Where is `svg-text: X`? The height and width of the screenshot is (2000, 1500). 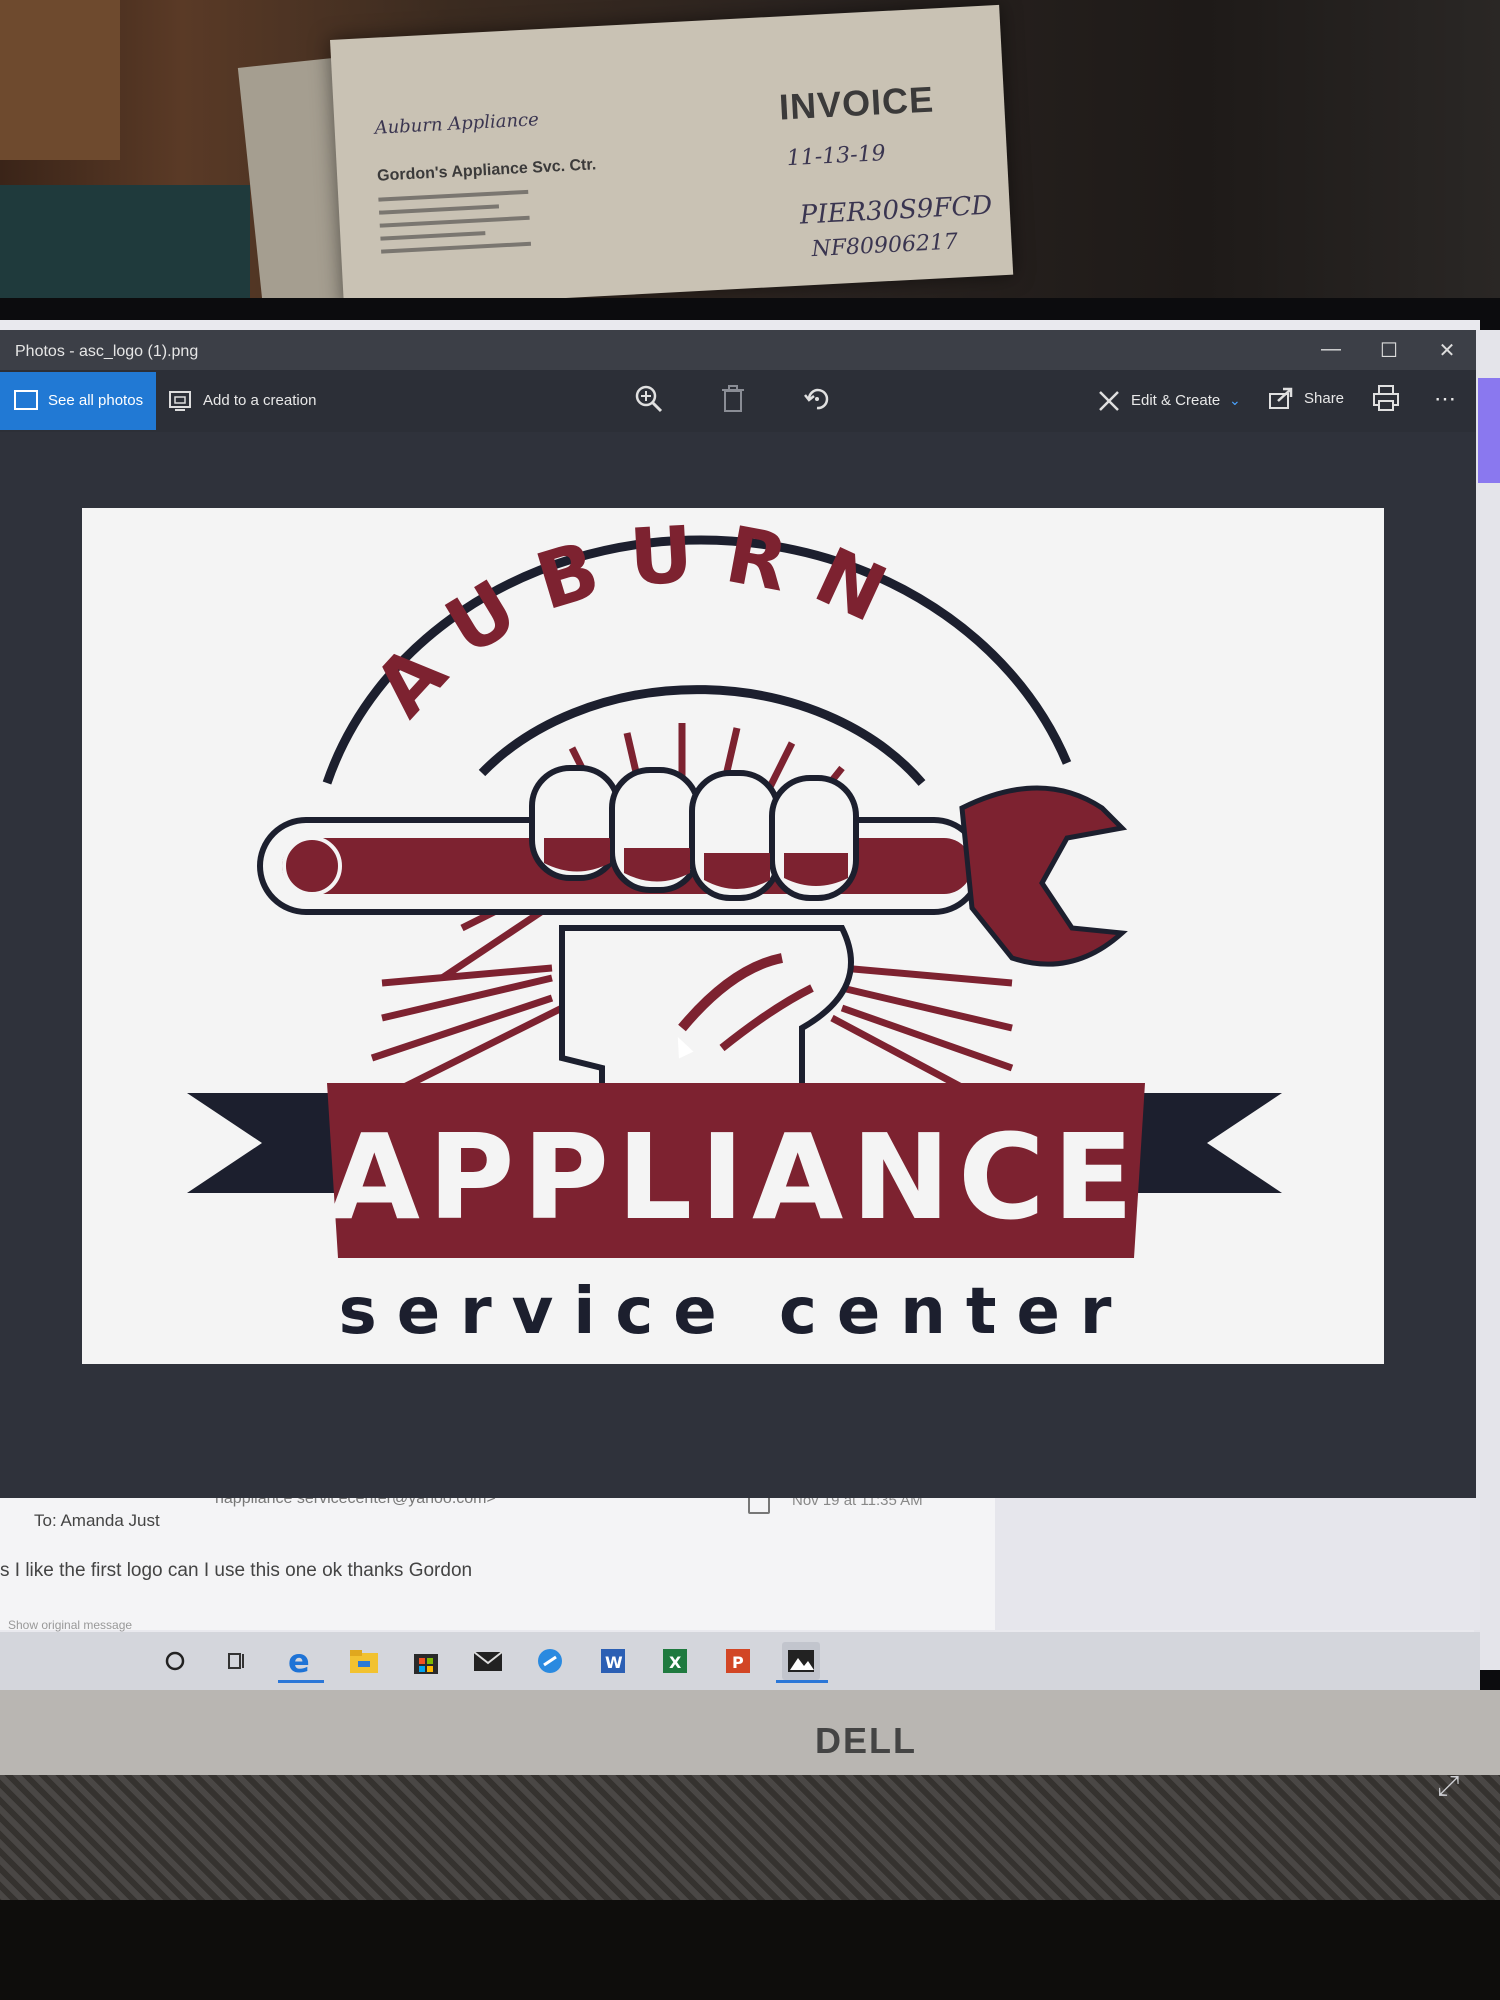 svg-text: X is located at coordinates (675, 1662).